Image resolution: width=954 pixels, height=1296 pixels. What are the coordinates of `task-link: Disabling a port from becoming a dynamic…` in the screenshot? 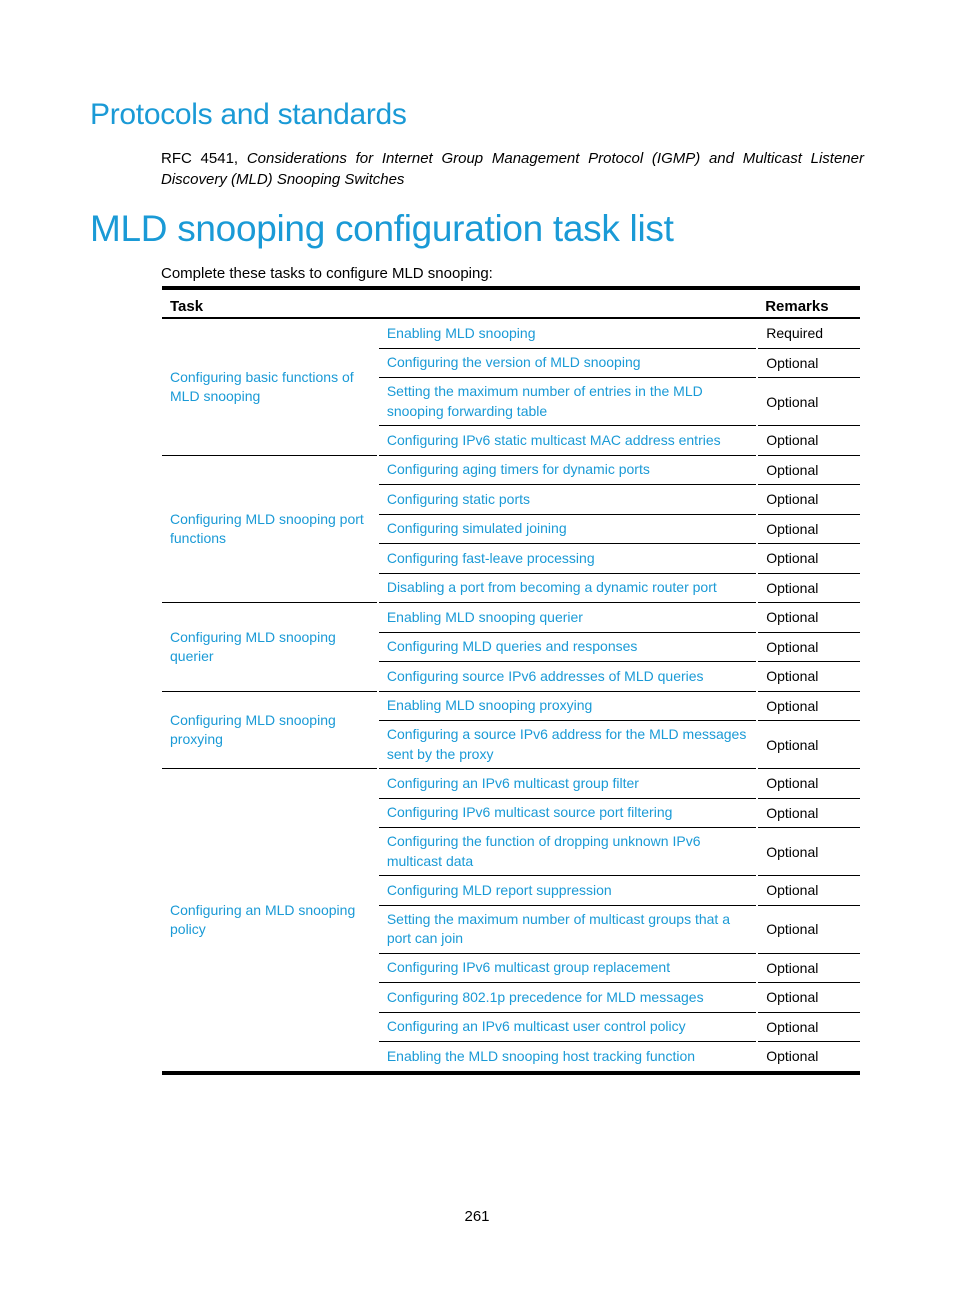 It's located at (568, 588).